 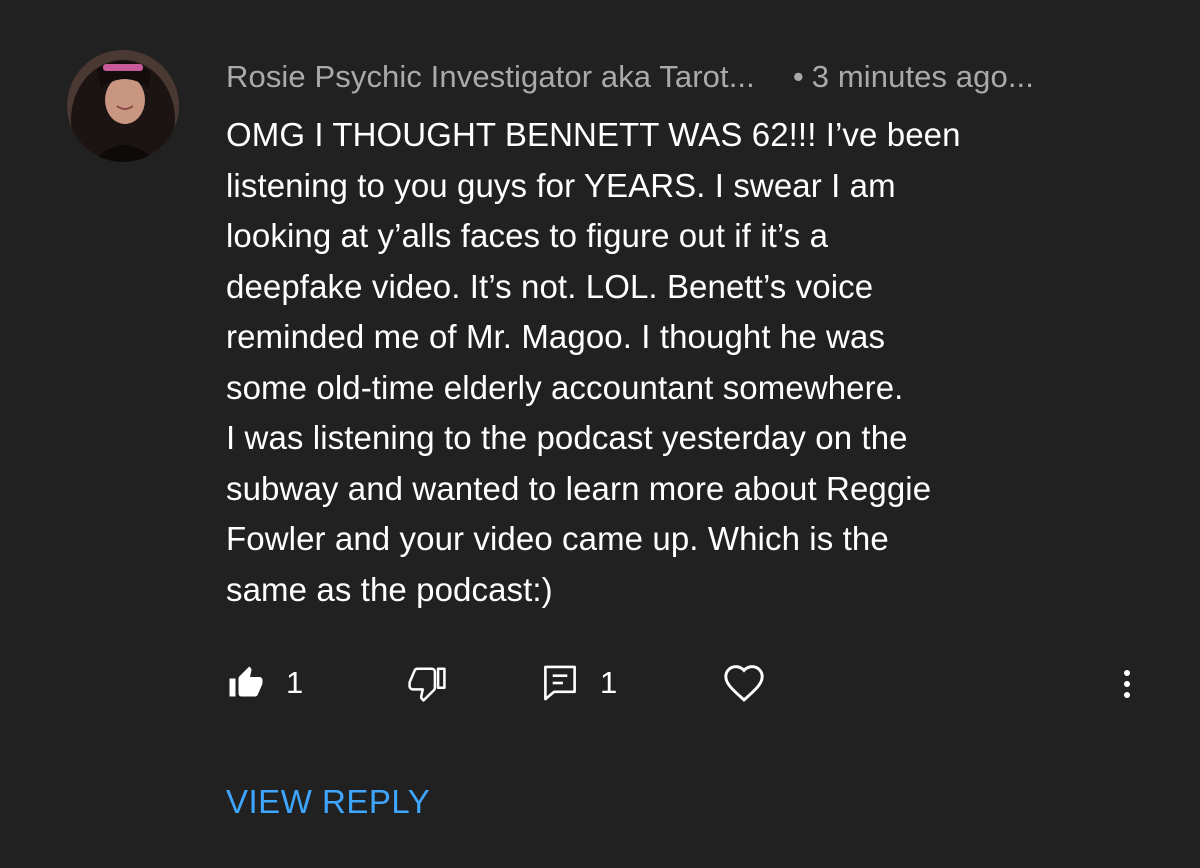 I want to click on thumbs-down-outline-icon, so click(x=427, y=684).